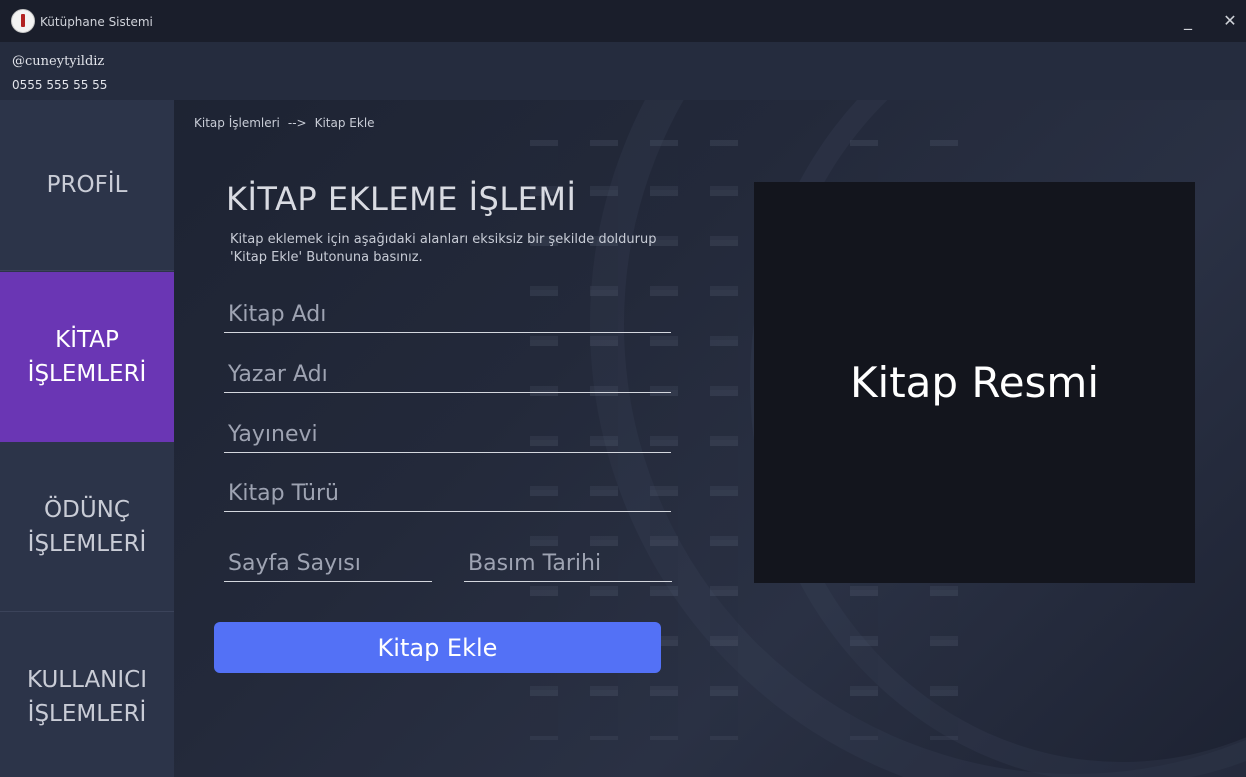  What do you see at coordinates (237, 123) in the screenshot?
I see `breadcrumb-parent: Kitap İşlemleri` at bounding box center [237, 123].